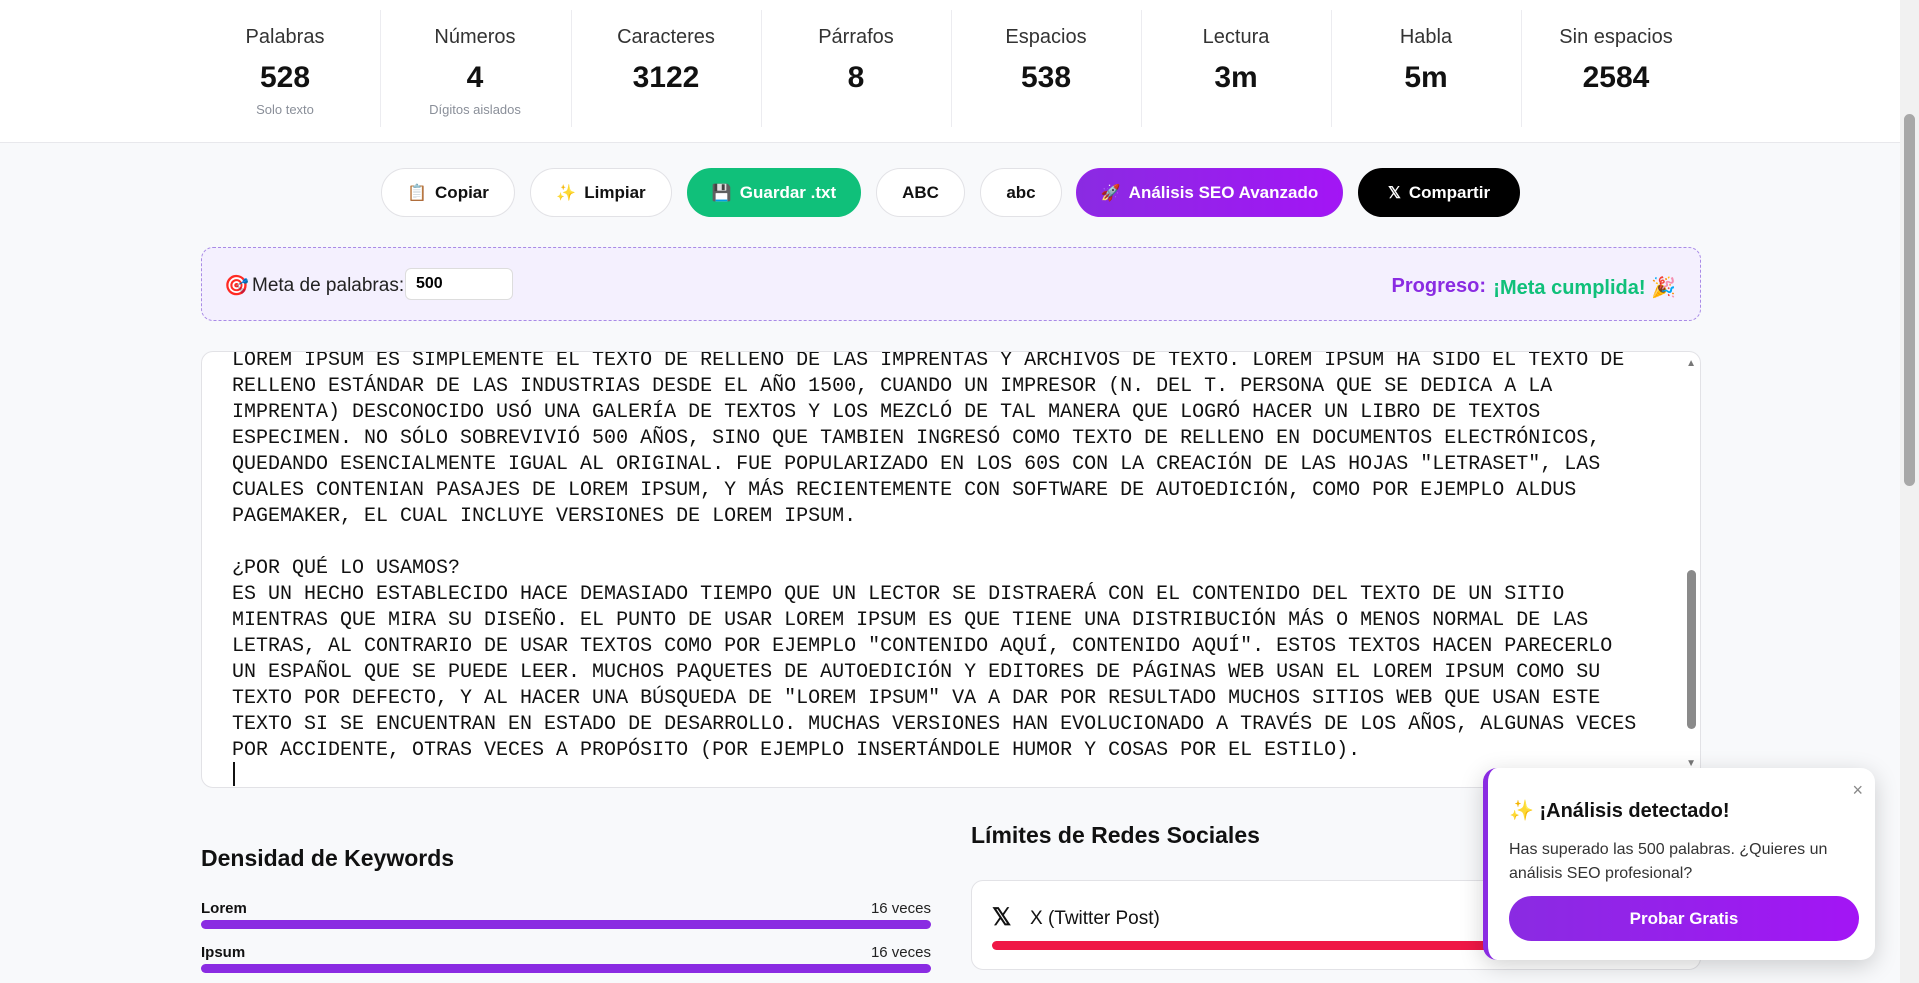  What do you see at coordinates (1909, 300) in the screenshot?
I see `page-scrollbar-thumb` at bounding box center [1909, 300].